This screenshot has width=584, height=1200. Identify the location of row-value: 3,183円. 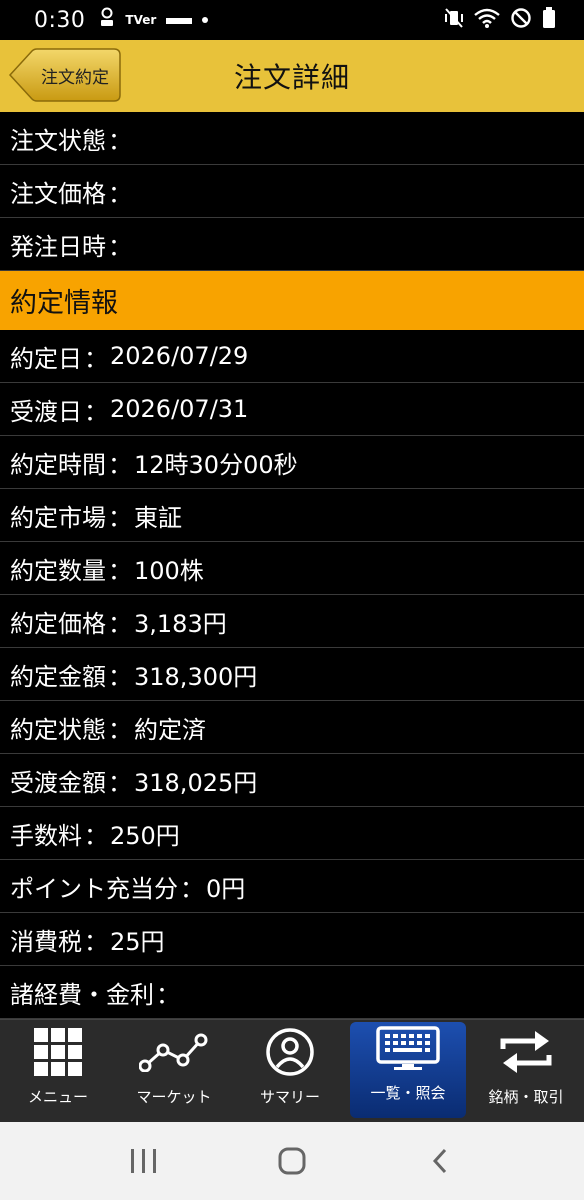
(180, 623).